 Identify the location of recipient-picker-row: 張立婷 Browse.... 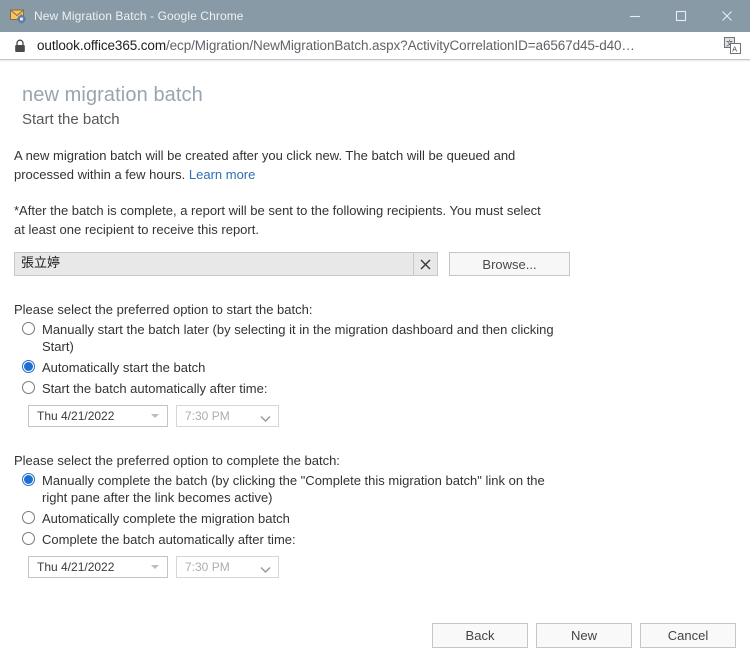
(375, 264).